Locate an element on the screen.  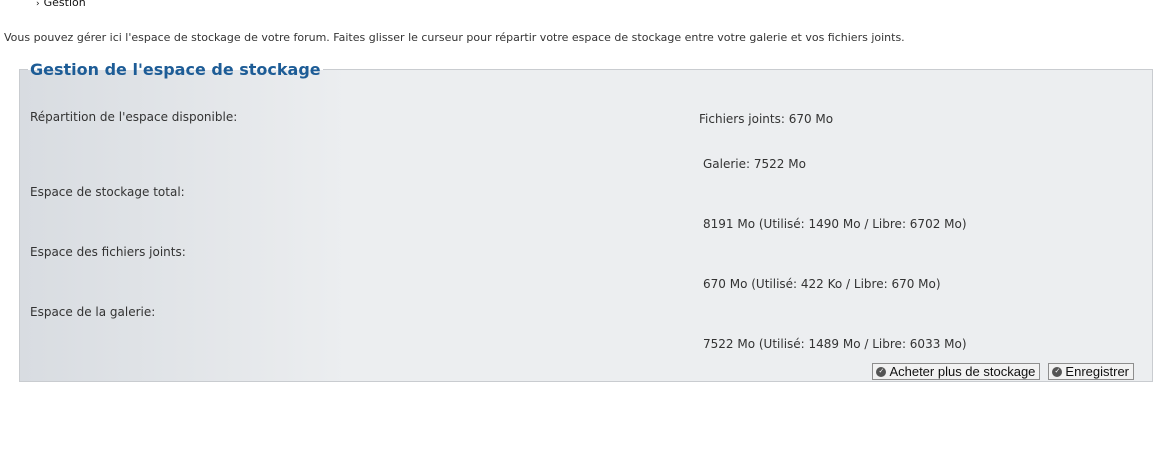
repartition-label: Répartition de l'espace disponible: is located at coordinates (134, 117).